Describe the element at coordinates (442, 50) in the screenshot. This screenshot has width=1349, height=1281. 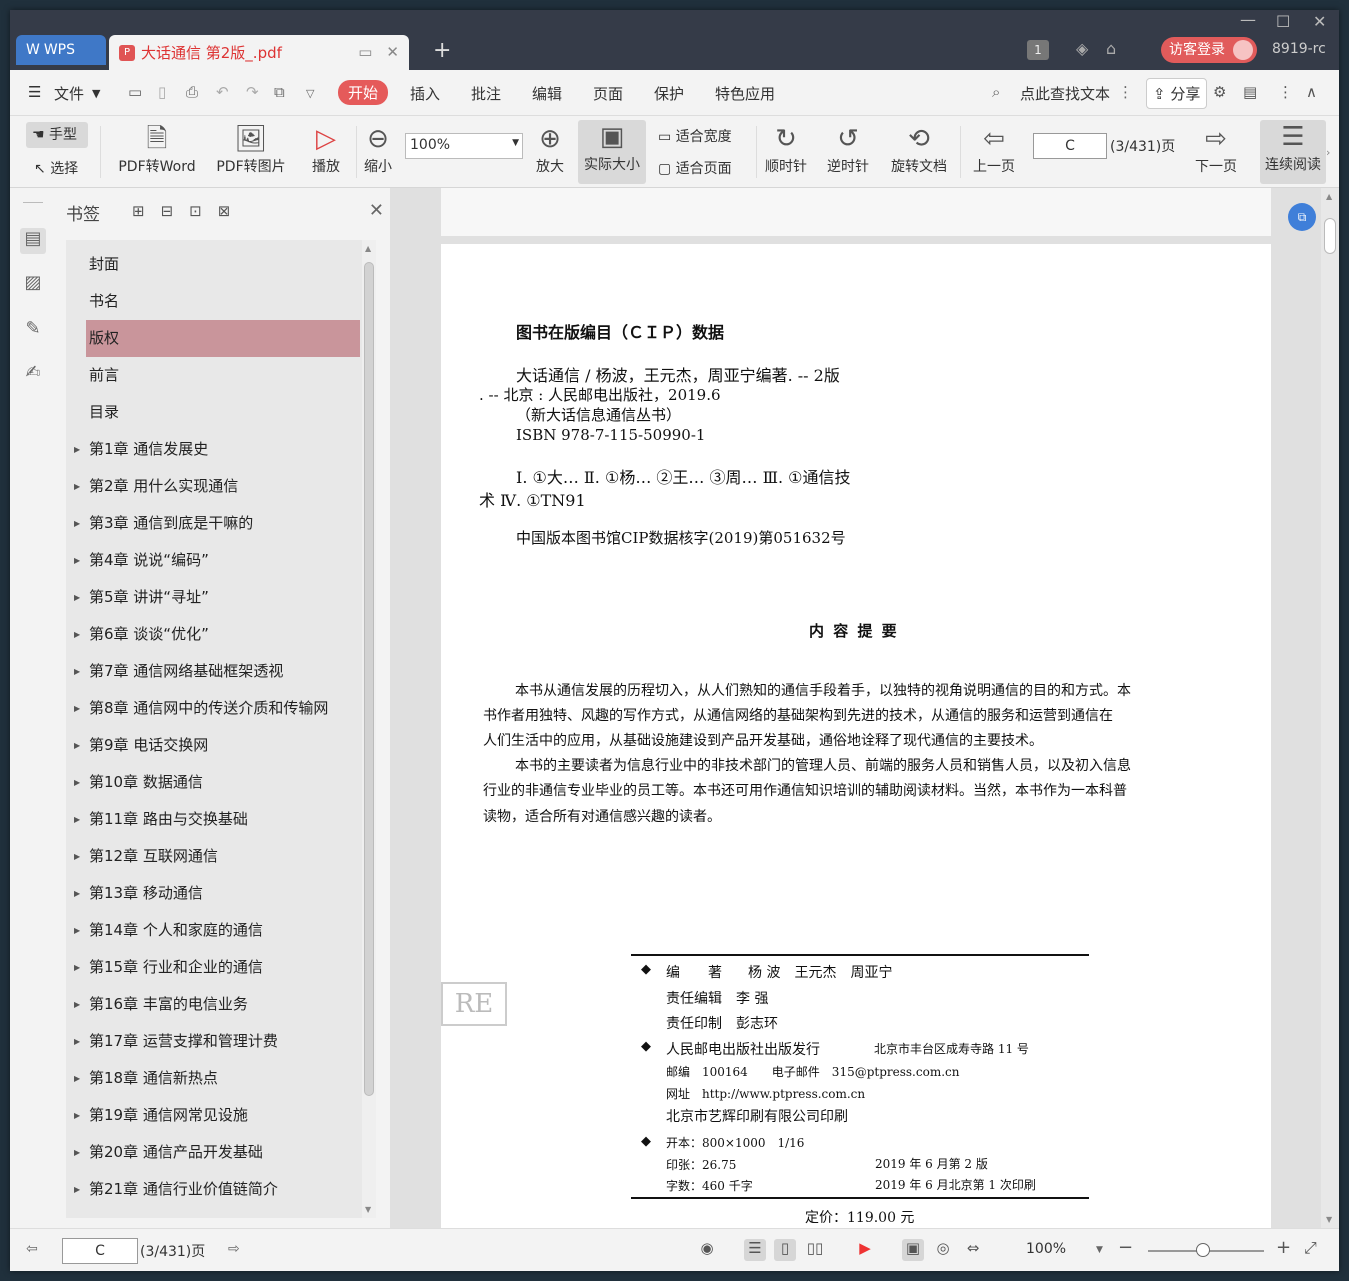
I see `new-tab-button: +` at that location.